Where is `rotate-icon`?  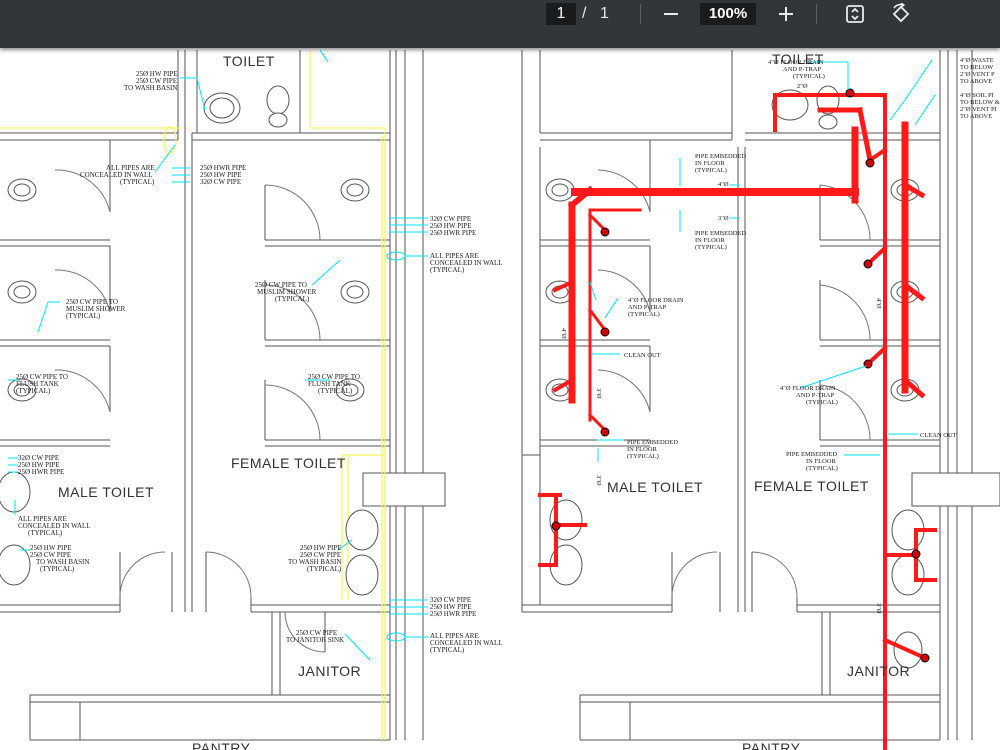 rotate-icon is located at coordinates (901, 13).